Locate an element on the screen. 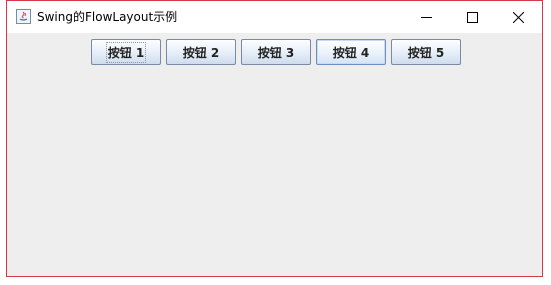 This screenshot has height=285, width=551. button-3-label: 按钮 3 is located at coordinates (276, 52).